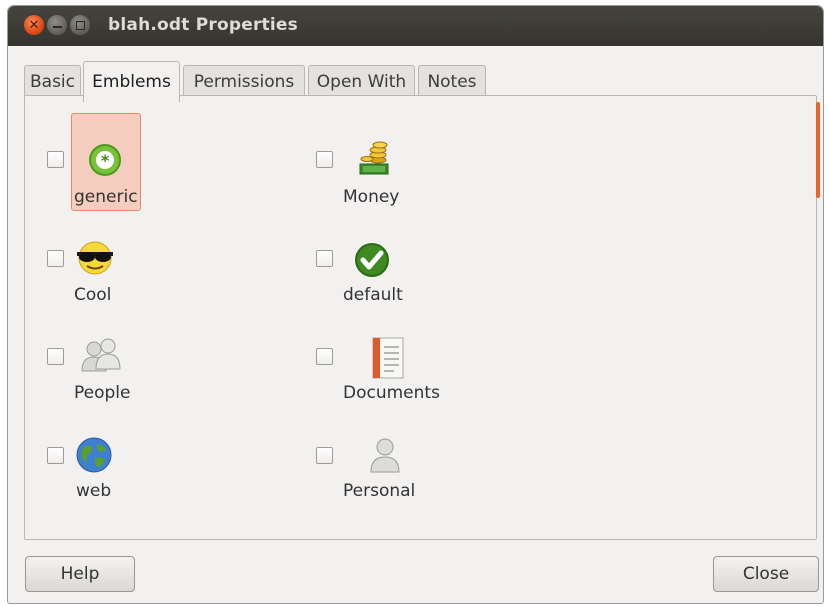  I want to click on tab-notes: Notes, so click(452, 81).